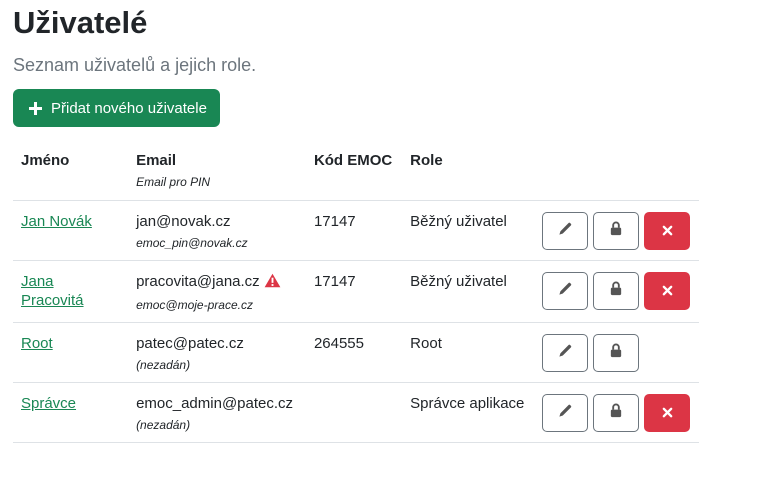 This screenshot has height=492, width=766. Describe the element at coordinates (156, 160) in the screenshot. I see `header-email-label: Email` at that location.